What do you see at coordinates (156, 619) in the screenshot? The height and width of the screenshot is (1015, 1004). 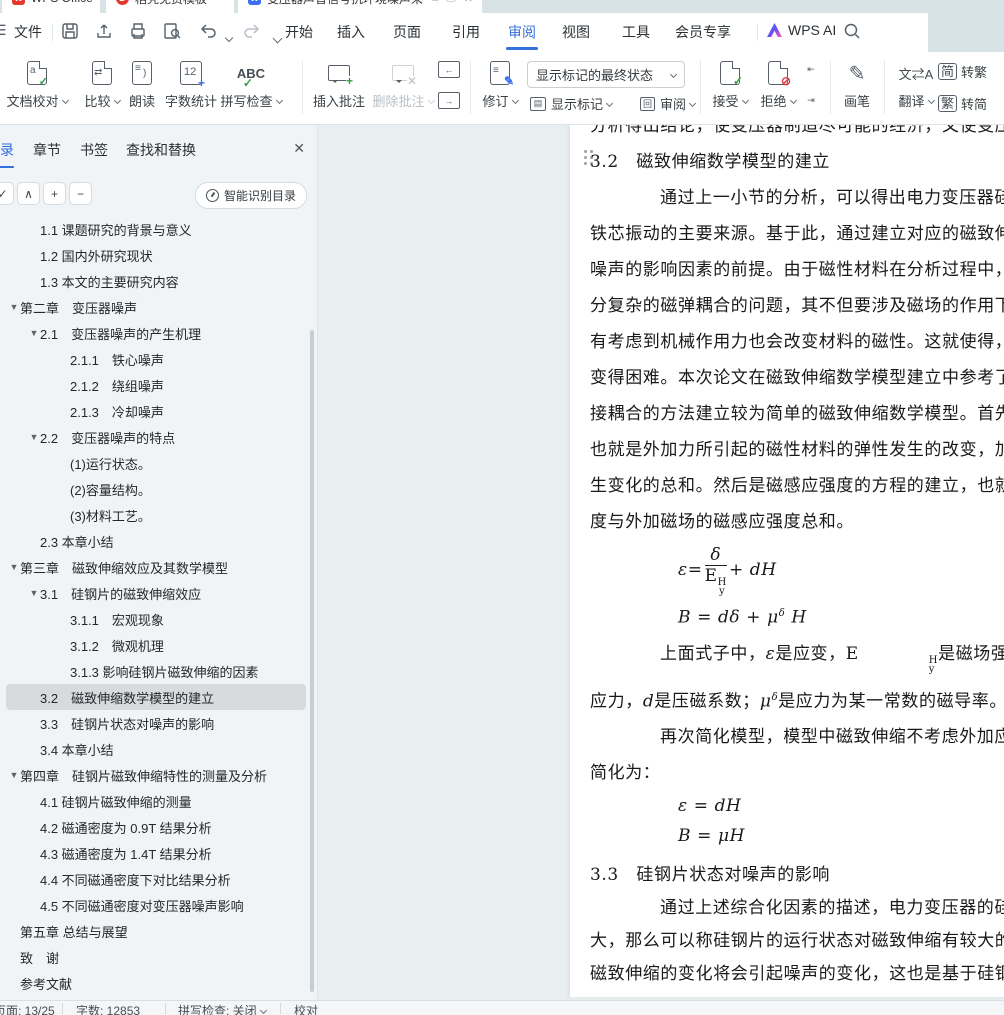 I see `toc-item: 3.1.1 宏观现象` at bounding box center [156, 619].